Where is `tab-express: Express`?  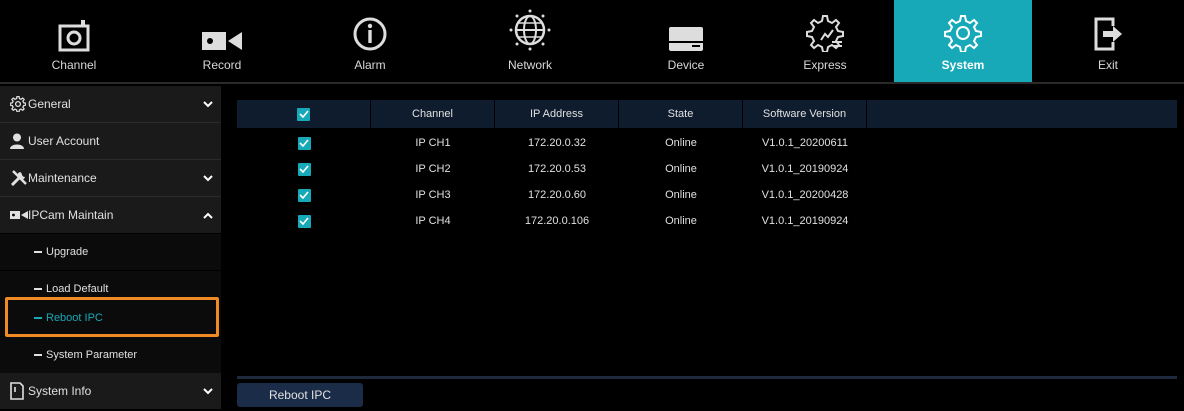
tab-express: Express is located at coordinates (825, 42).